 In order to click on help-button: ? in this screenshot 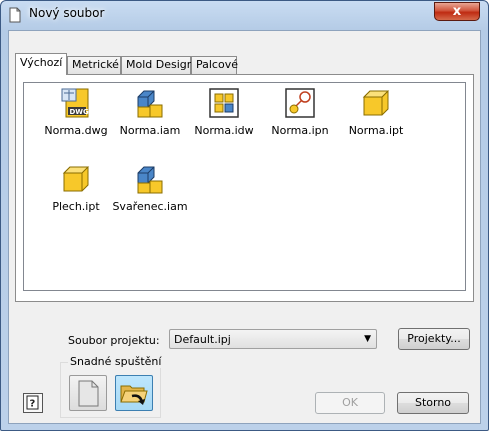, I will do `click(33, 403)`.